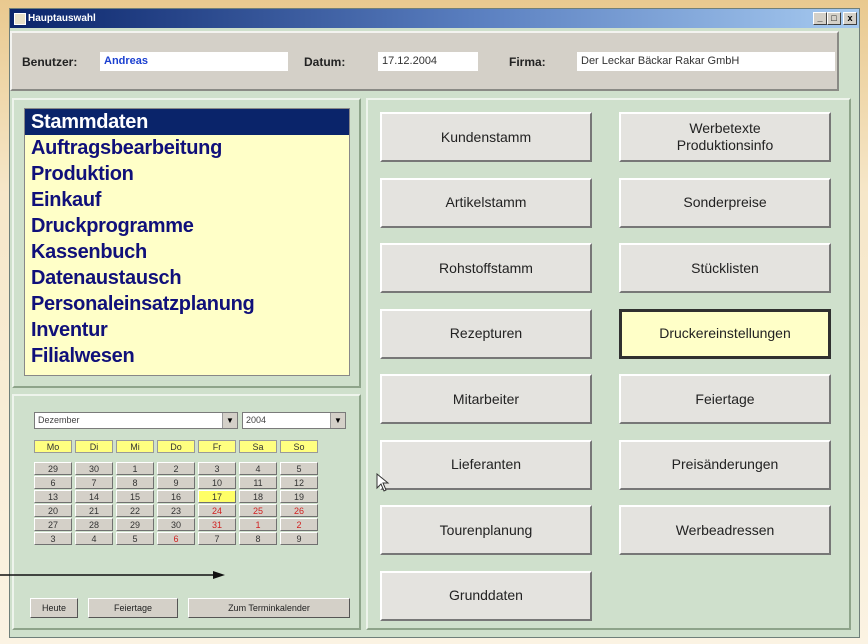 The image size is (868, 644). Describe the element at coordinates (112, 575) in the screenshot. I see `annotation-arrow` at that location.